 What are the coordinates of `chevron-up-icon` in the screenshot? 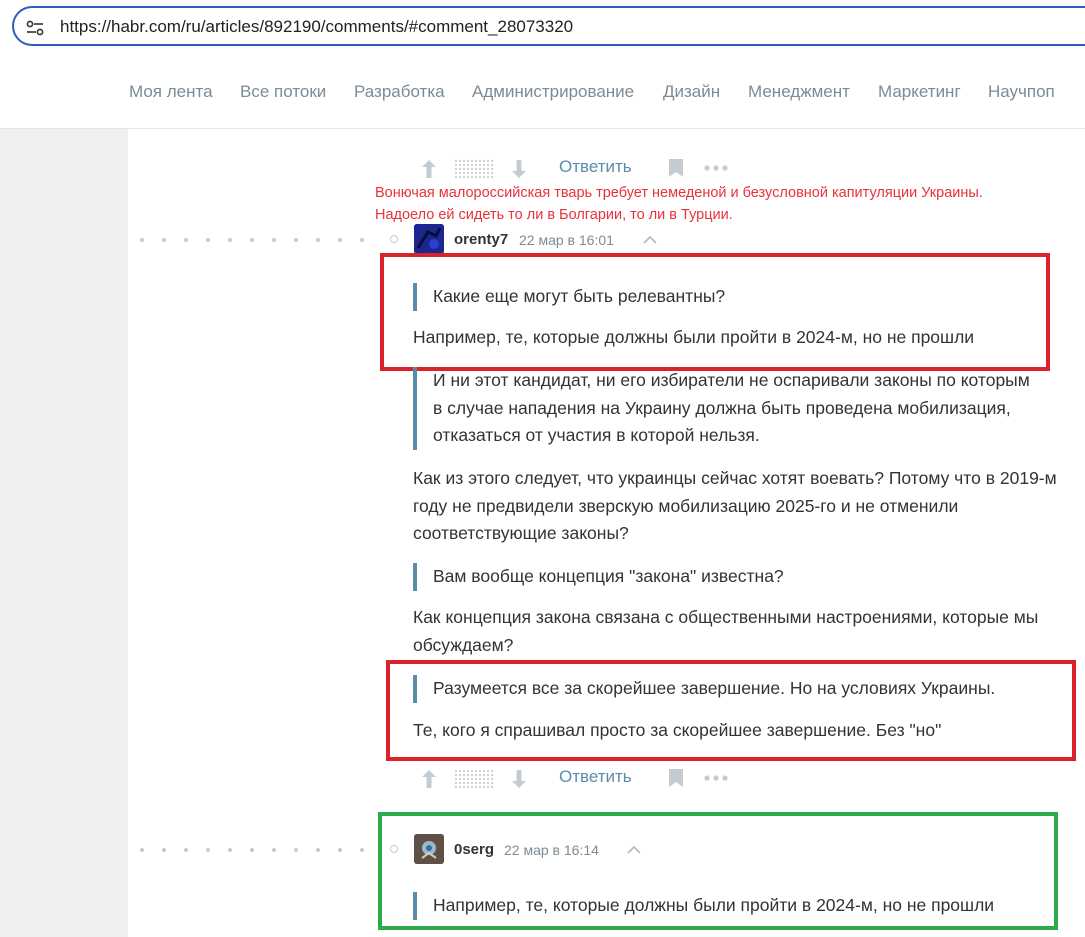 It's located at (650, 239).